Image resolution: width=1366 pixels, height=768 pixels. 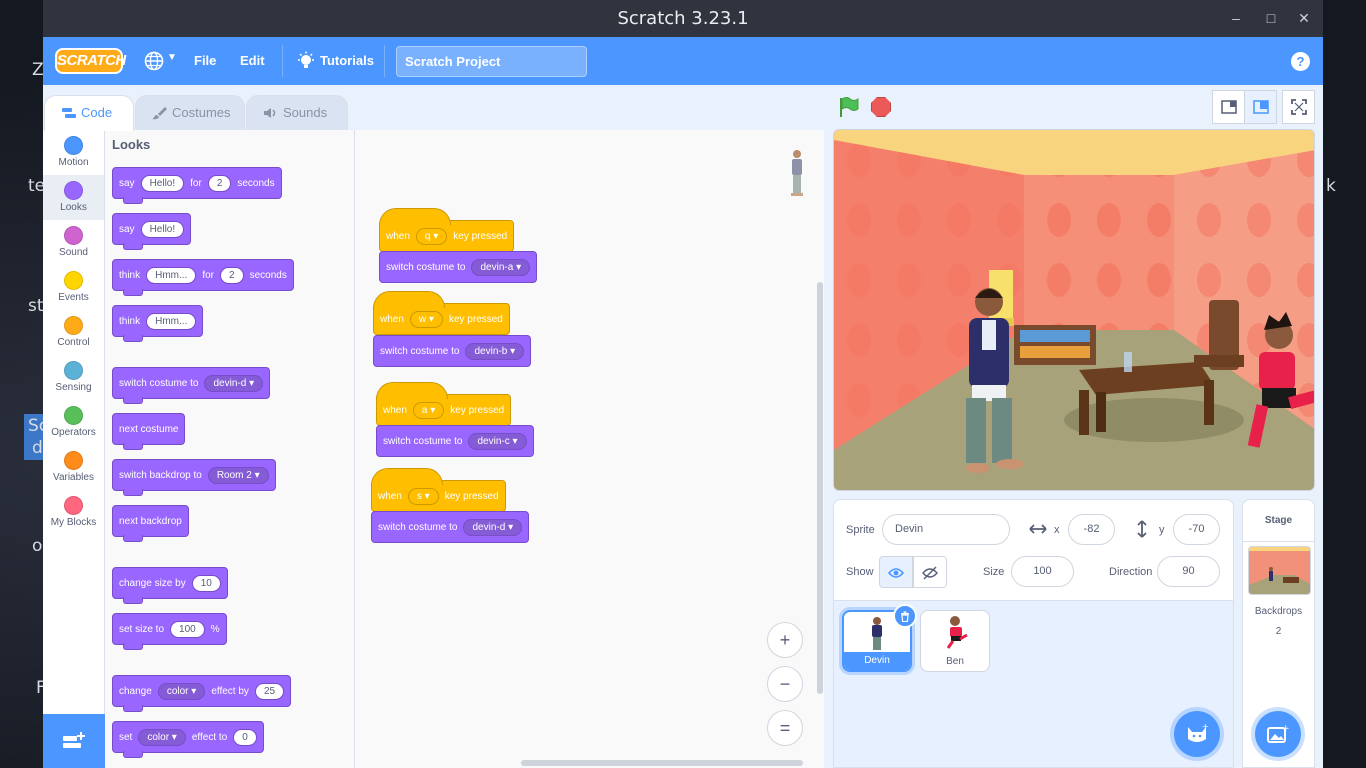 What do you see at coordinates (73, 197) in the screenshot?
I see `category-looks: Looks` at bounding box center [73, 197].